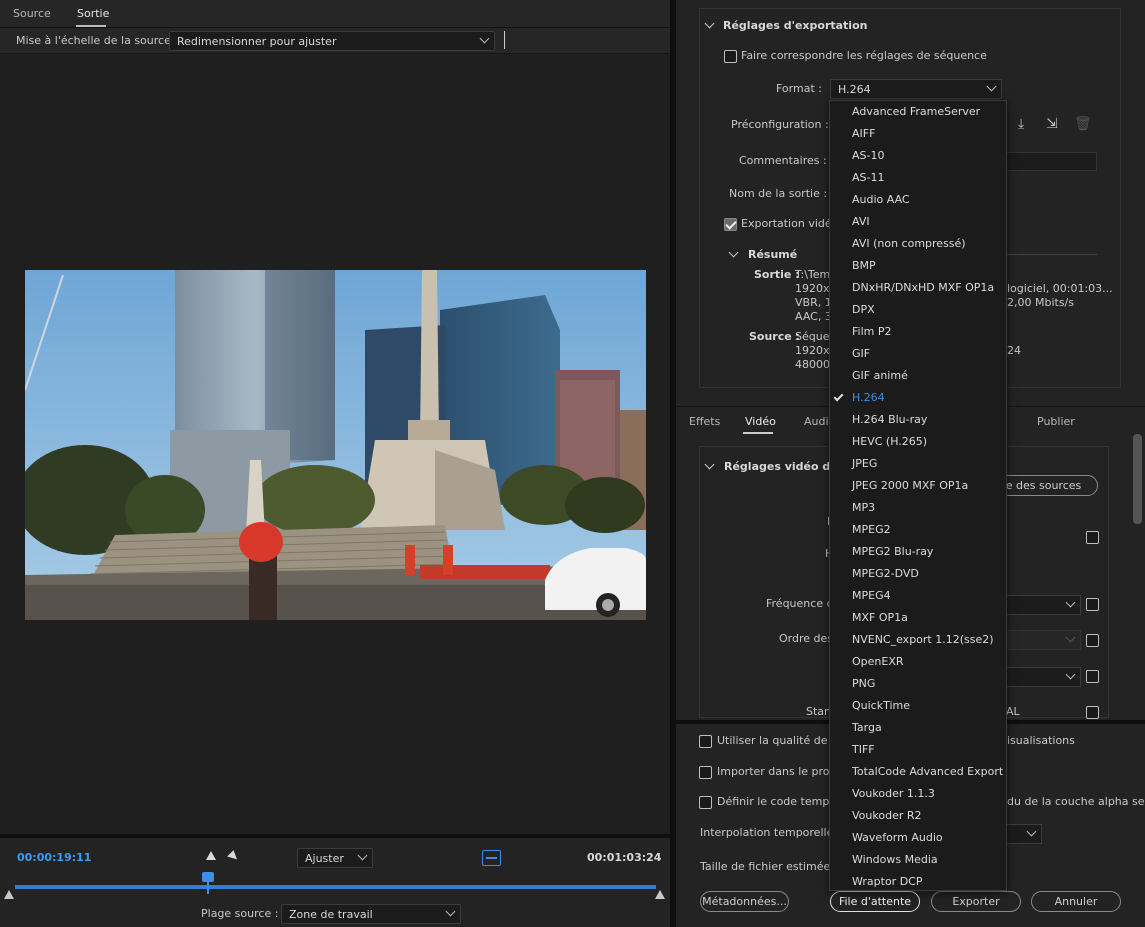  Describe the element at coordinates (233, 856) in the screenshot. I see `set-out-point-icon` at that location.